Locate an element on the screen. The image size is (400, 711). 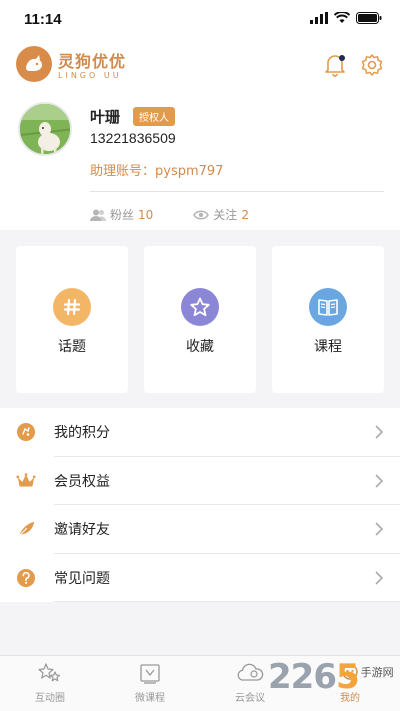
menu-label-points: 我的积分 is located at coordinates (82, 433).